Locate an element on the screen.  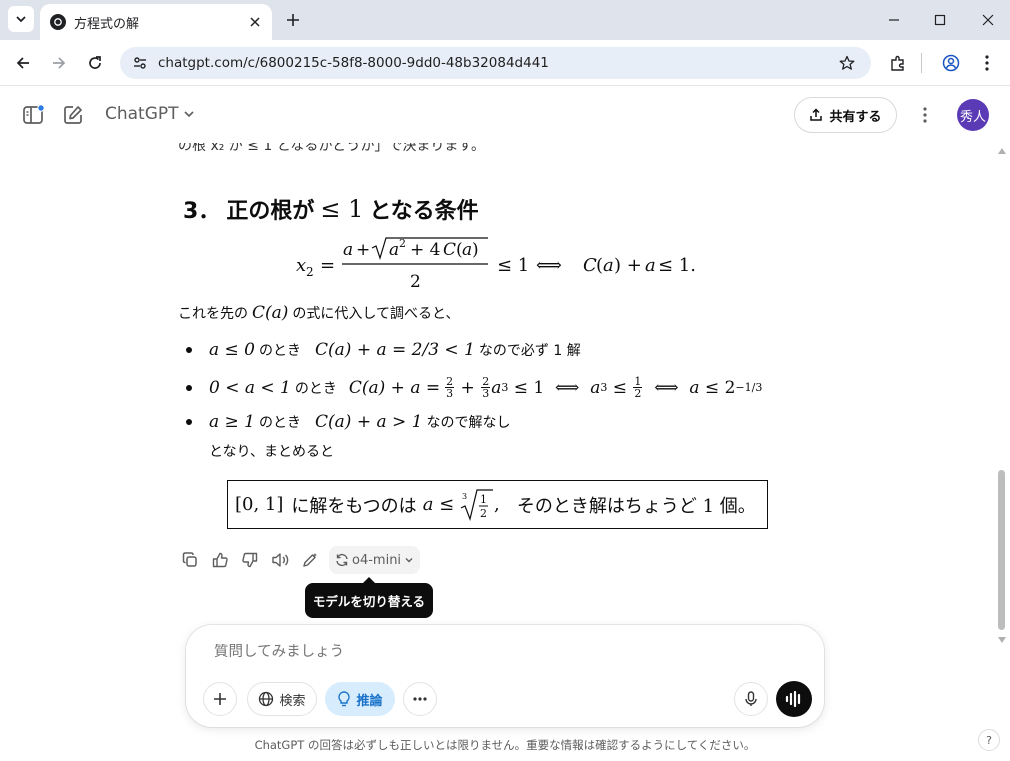
browser-tab-bar: 方程式の解 is located at coordinates (505, 20).